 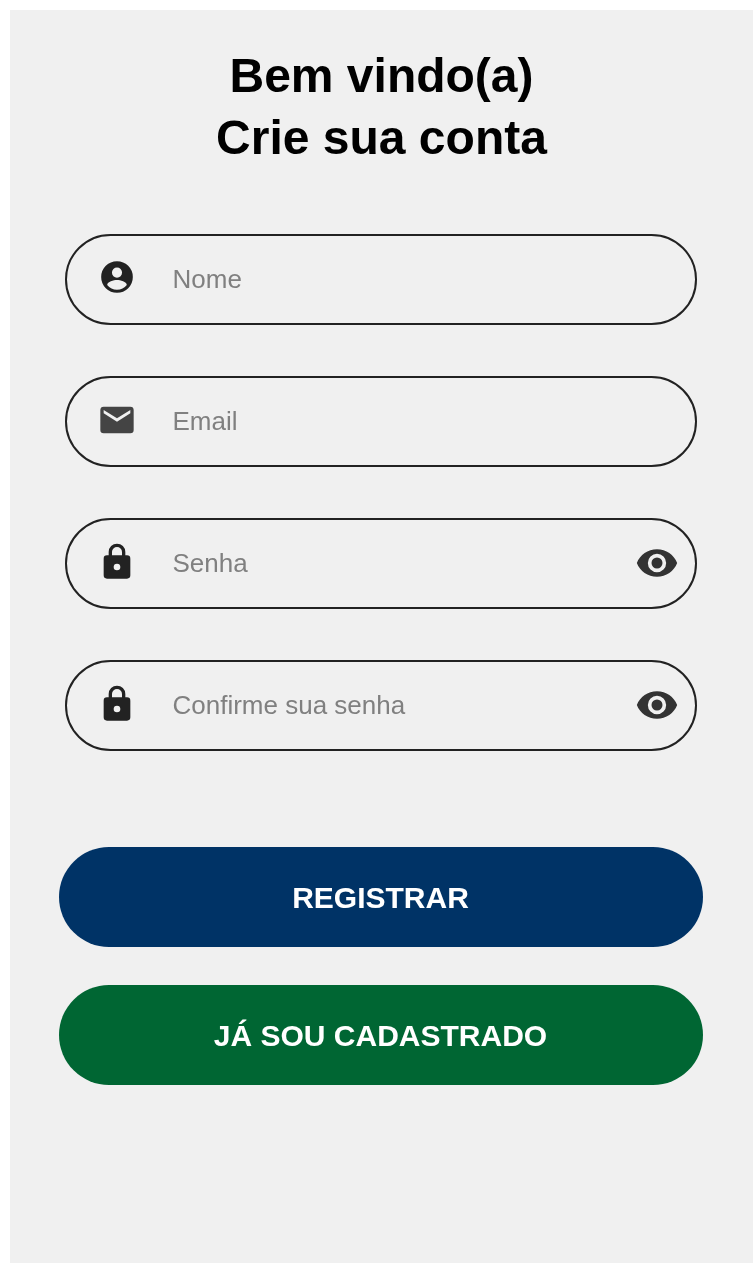 What do you see at coordinates (381, 138) in the screenshot?
I see `heading: Crie sua conta` at bounding box center [381, 138].